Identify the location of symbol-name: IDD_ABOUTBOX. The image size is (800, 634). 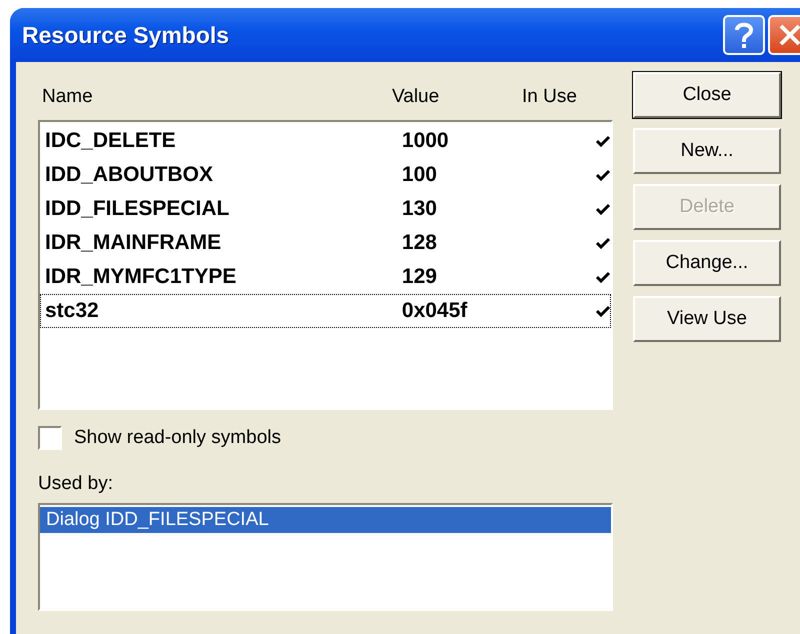
(129, 175).